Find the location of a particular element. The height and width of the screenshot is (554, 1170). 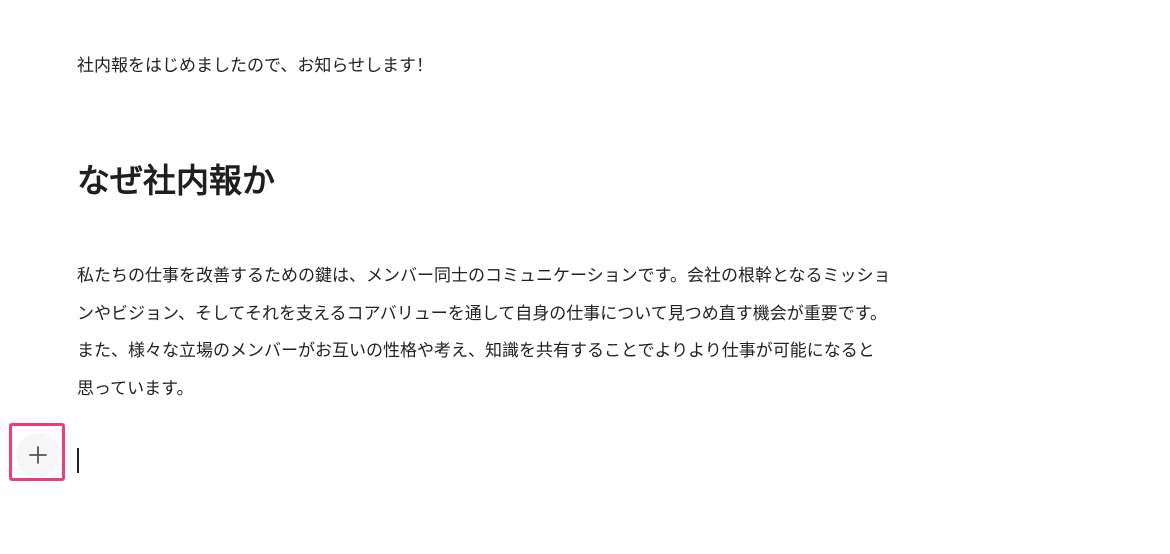

text-cursor is located at coordinates (78, 460).